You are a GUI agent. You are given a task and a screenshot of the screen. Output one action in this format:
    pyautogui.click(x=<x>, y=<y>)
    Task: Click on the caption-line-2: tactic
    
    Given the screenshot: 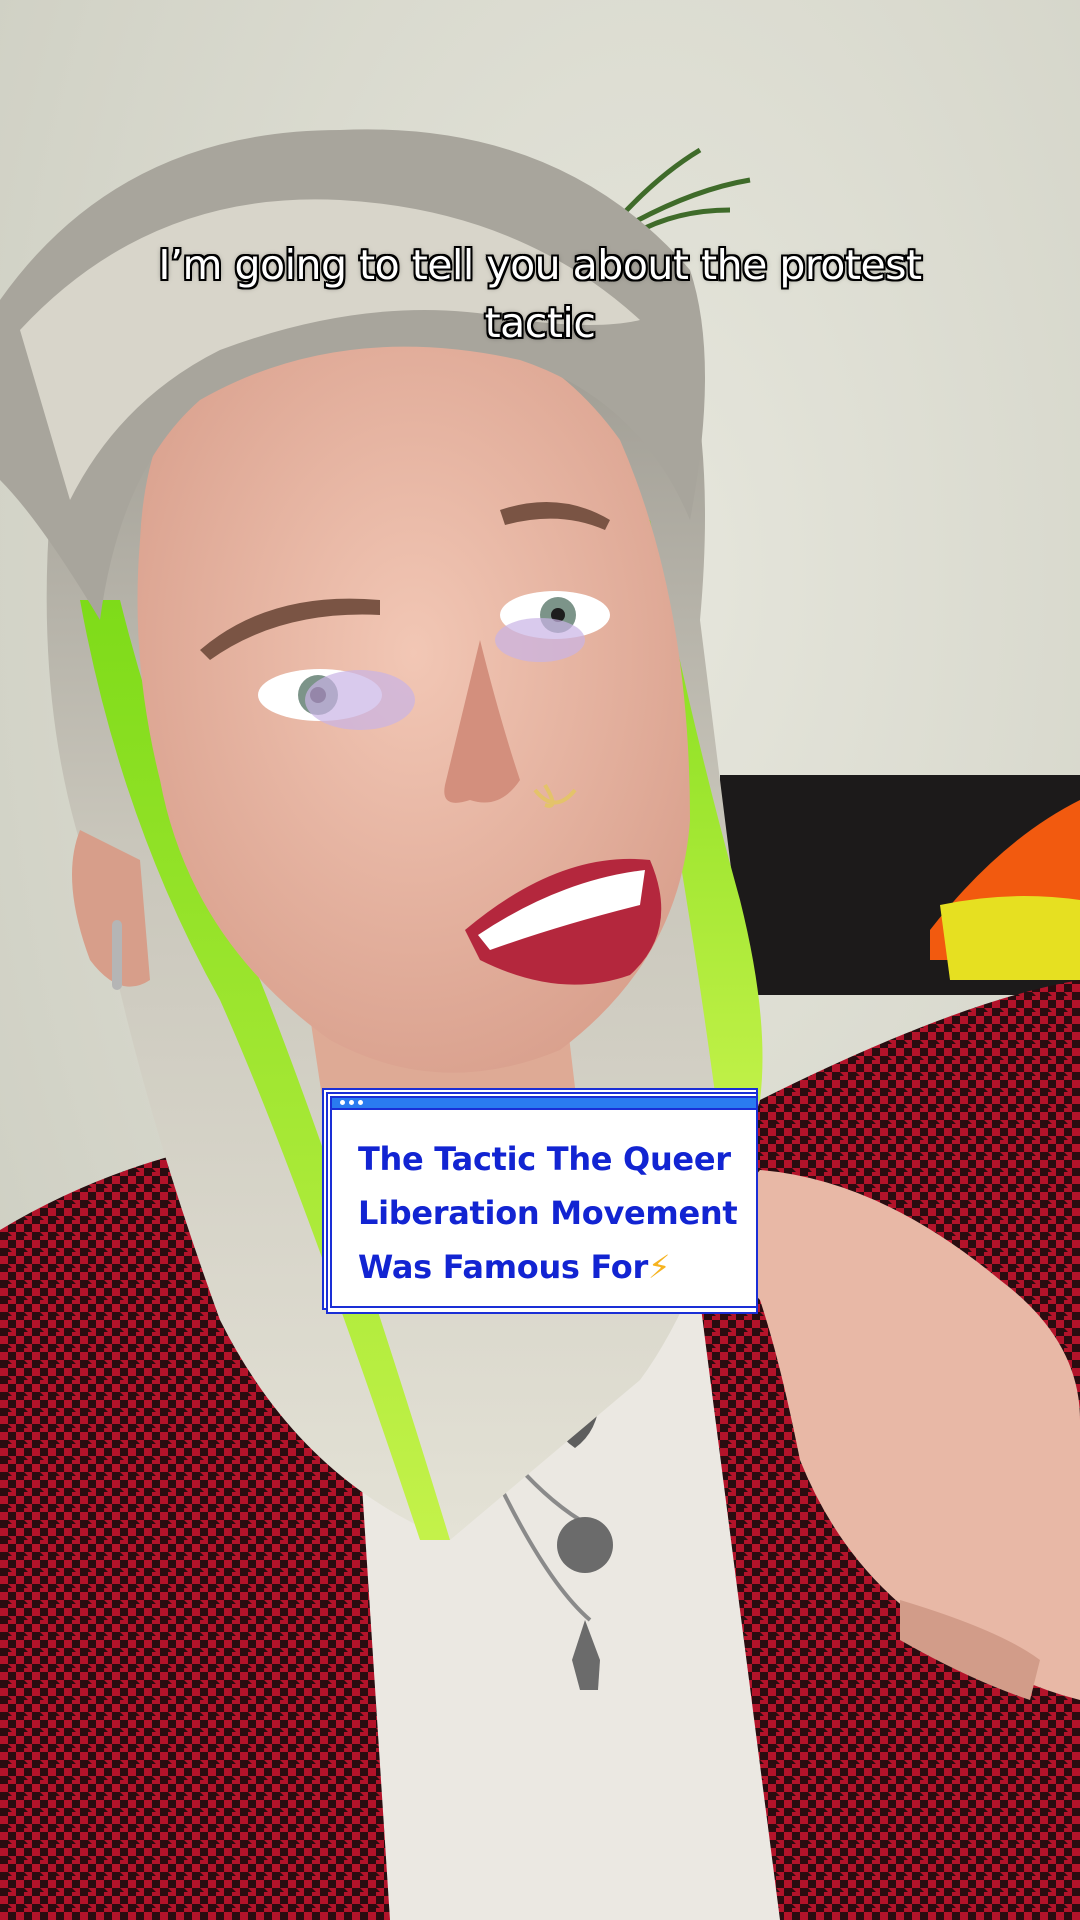 What is the action you would take?
    pyautogui.click(x=540, y=323)
    